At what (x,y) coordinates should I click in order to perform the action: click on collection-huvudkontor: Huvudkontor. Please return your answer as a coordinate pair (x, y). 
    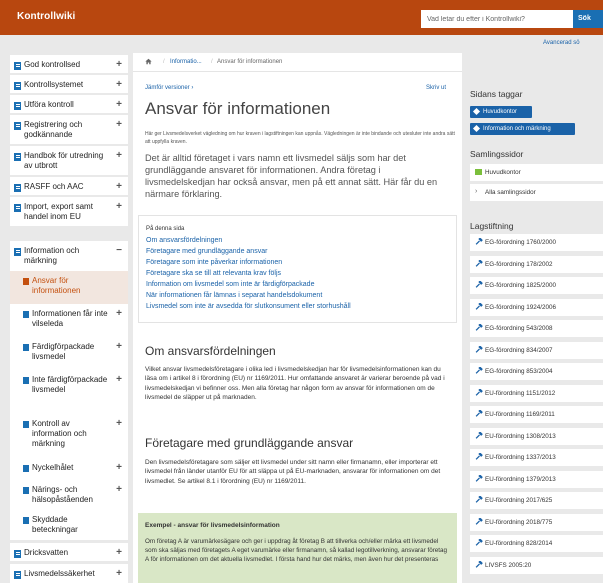
    Looking at the image, I should click on (536, 172).